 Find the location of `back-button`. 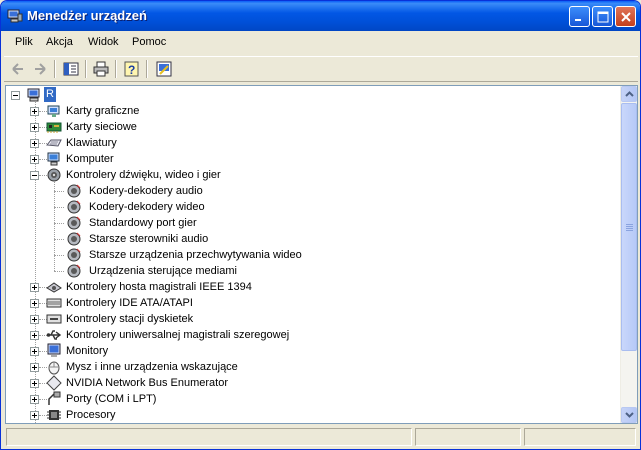

back-button is located at coordinates (18, 69).